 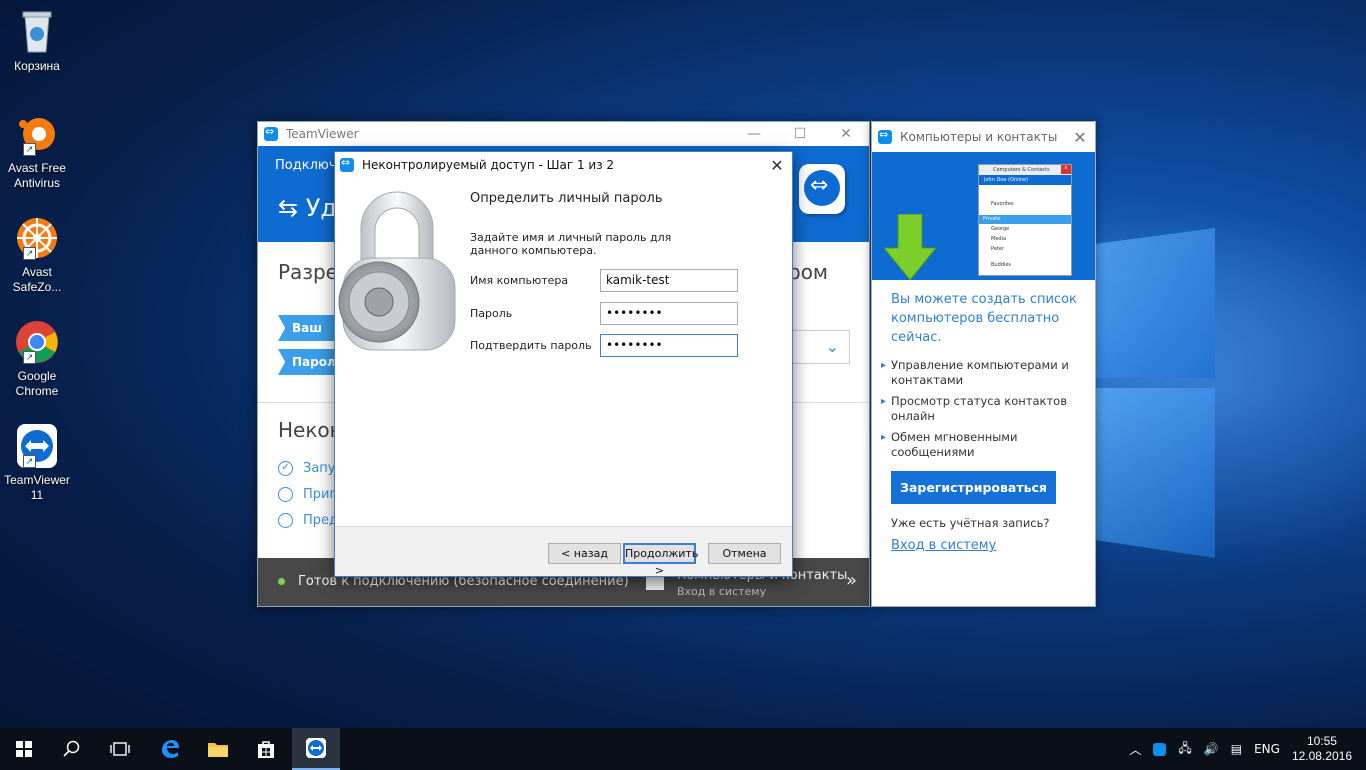 I want to click on section-heading: Разре, so click(x=308, y=272).